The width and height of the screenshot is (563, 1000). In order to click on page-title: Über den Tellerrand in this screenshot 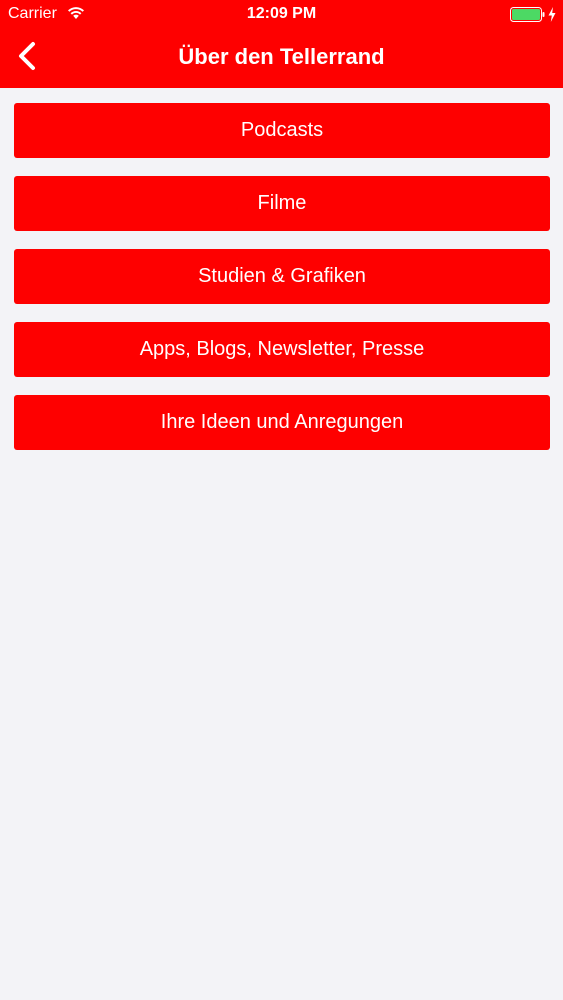, I will do `click(281, 56)`.